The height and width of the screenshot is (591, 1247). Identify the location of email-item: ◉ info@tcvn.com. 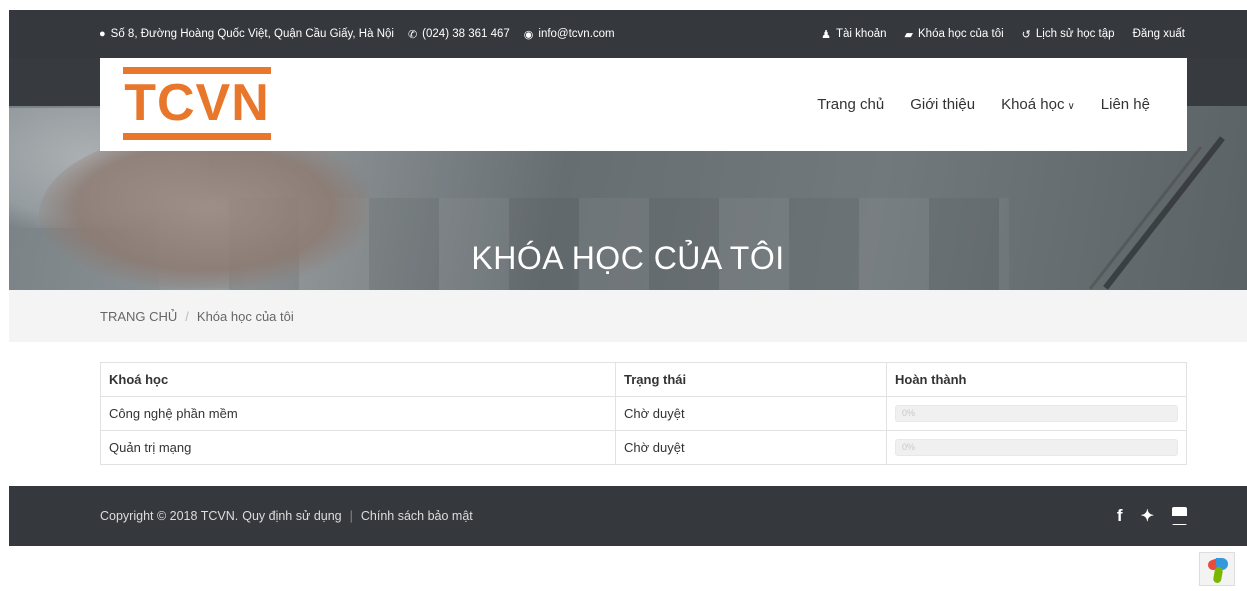
(569, 34).